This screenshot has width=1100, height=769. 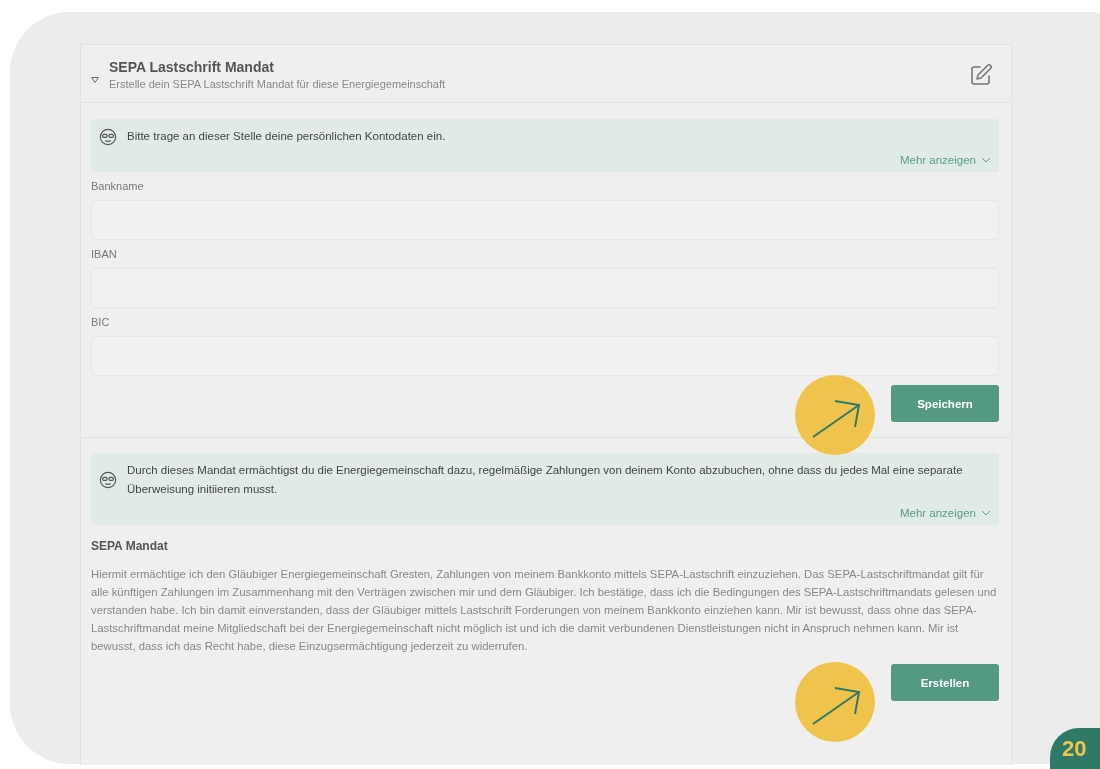 I want to click on collapse-toggle-icon, so click(x=95, y=79).